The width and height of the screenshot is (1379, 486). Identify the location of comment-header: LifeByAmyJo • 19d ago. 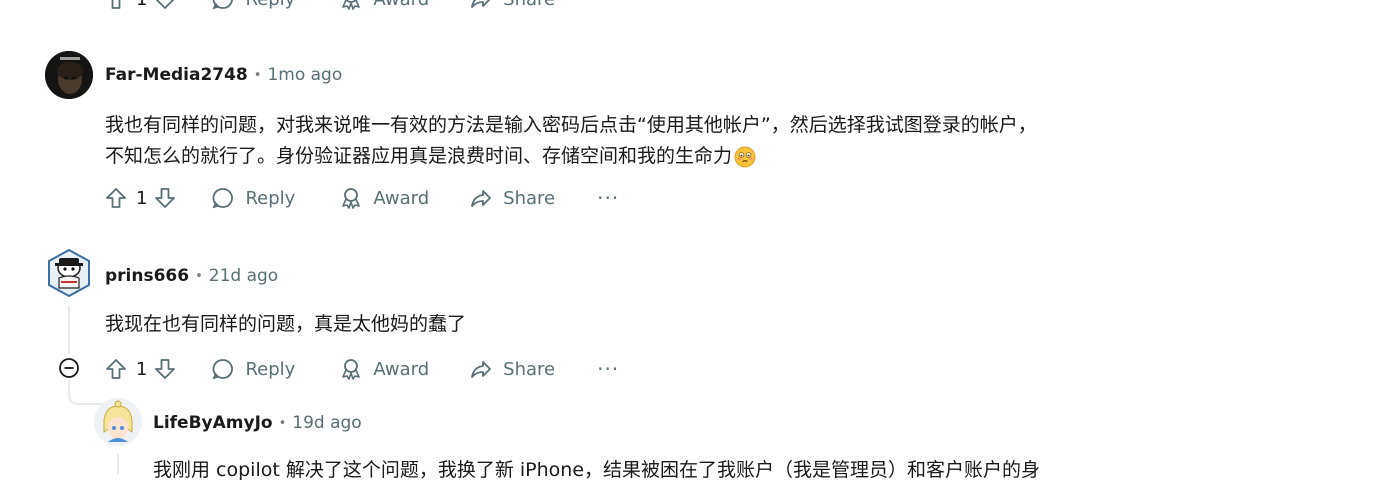
(257, 423).